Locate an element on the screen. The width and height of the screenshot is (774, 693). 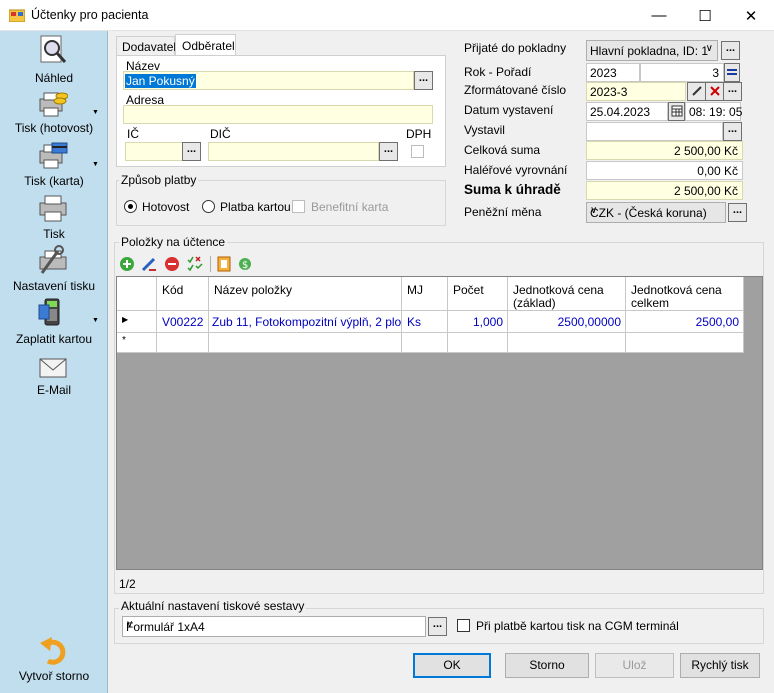
new-row-selector: * is located at coordinates (137, 343).